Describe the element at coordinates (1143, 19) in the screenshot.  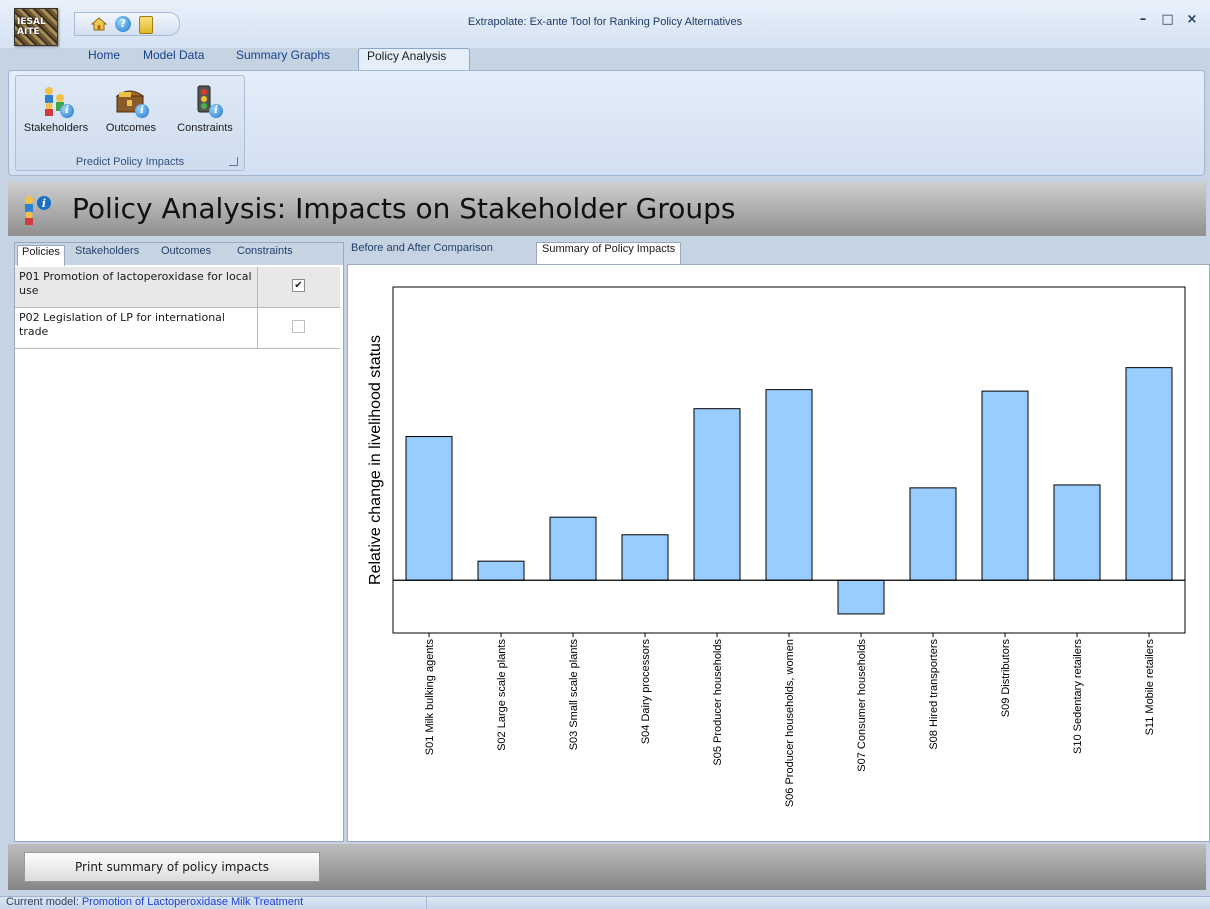
I see `minimize-button: –` at that location.